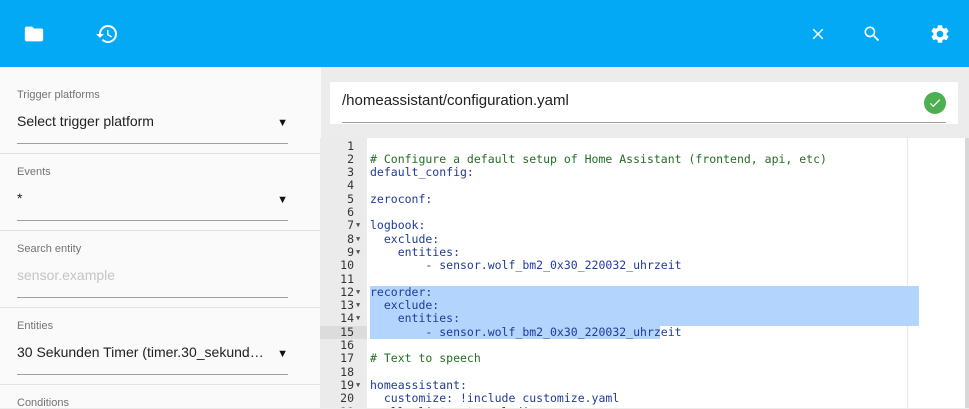 This screenshot has height=409, width=969. I want to click on history-icon, so click(107, 33).